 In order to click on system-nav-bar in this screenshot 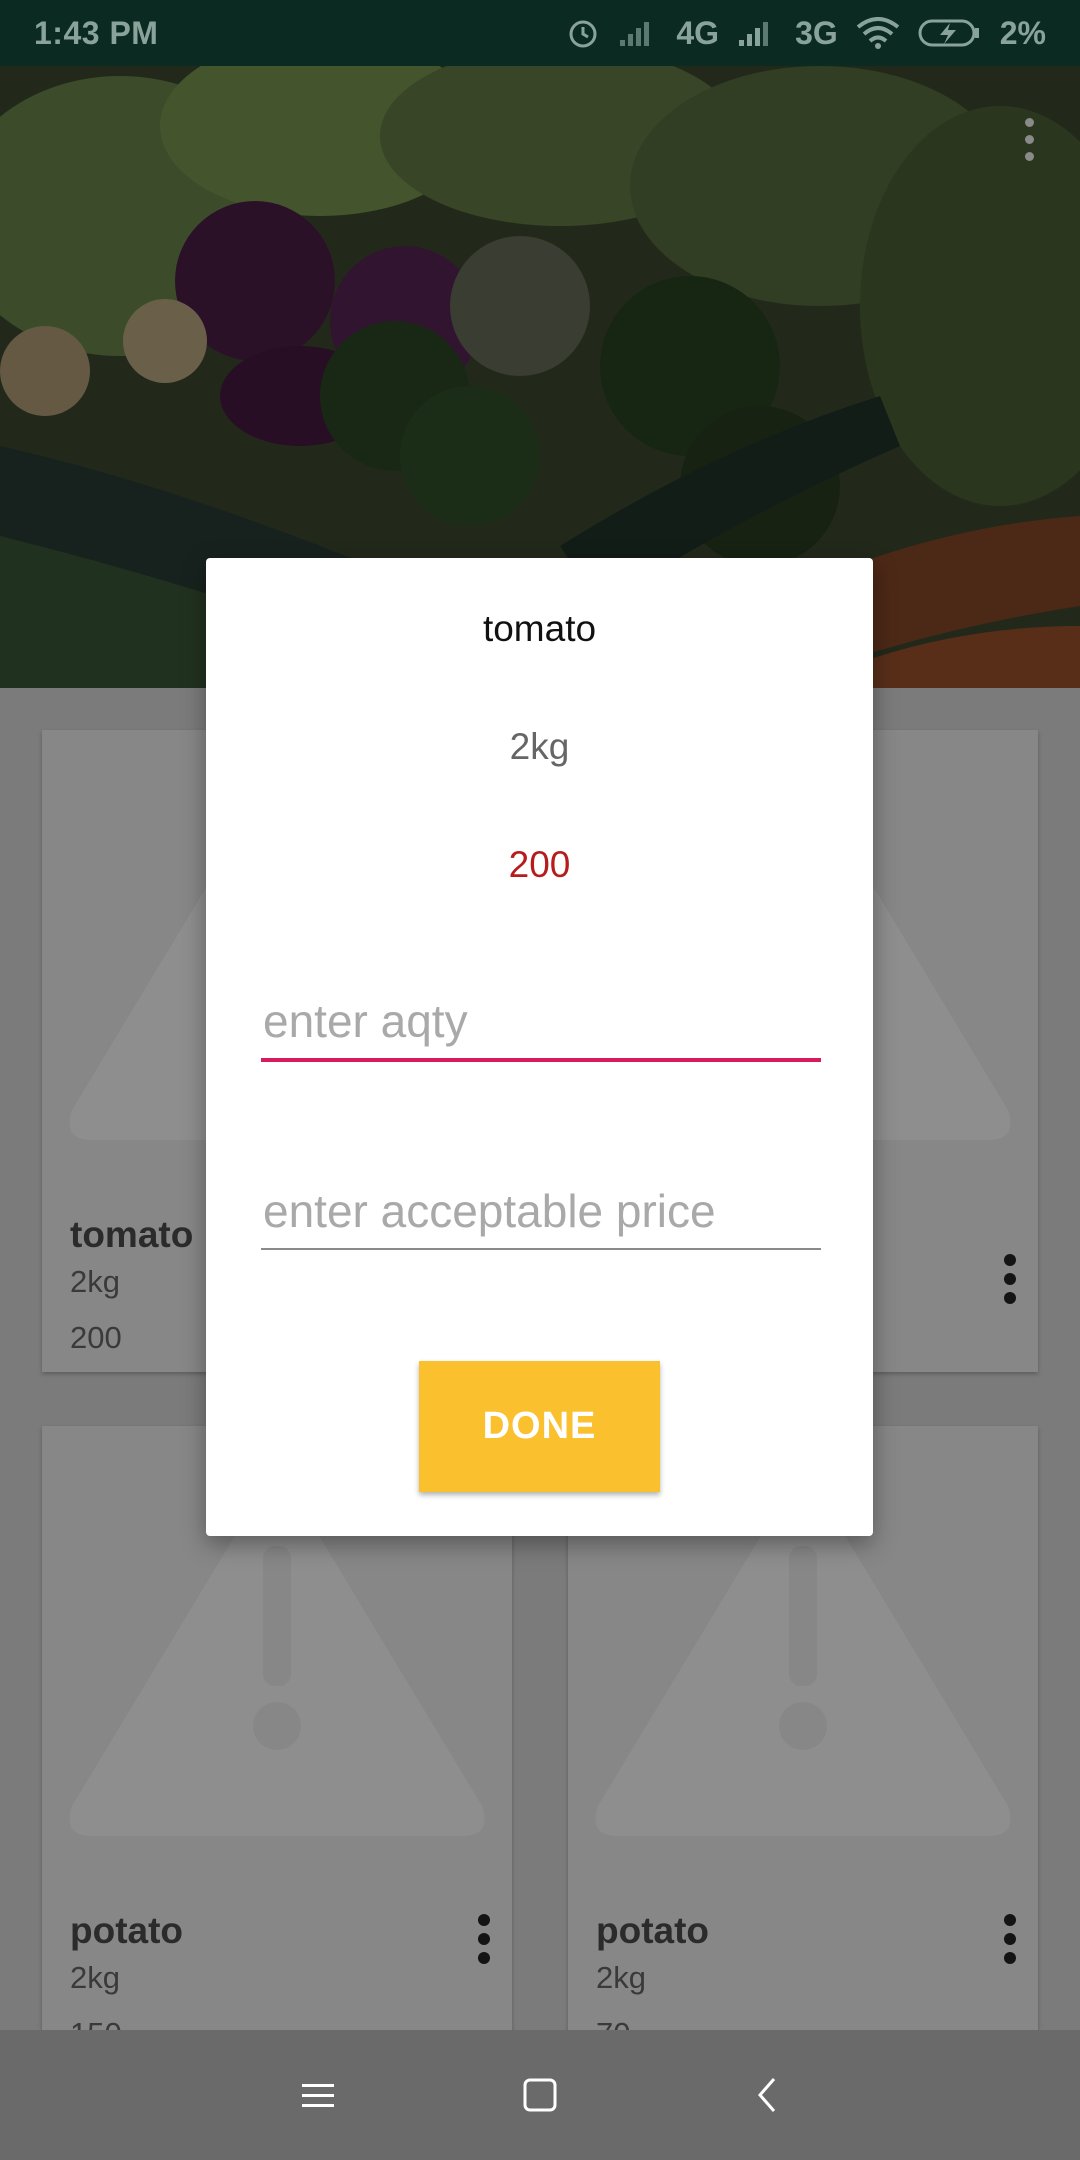, I will do `click(540, 2095)`.